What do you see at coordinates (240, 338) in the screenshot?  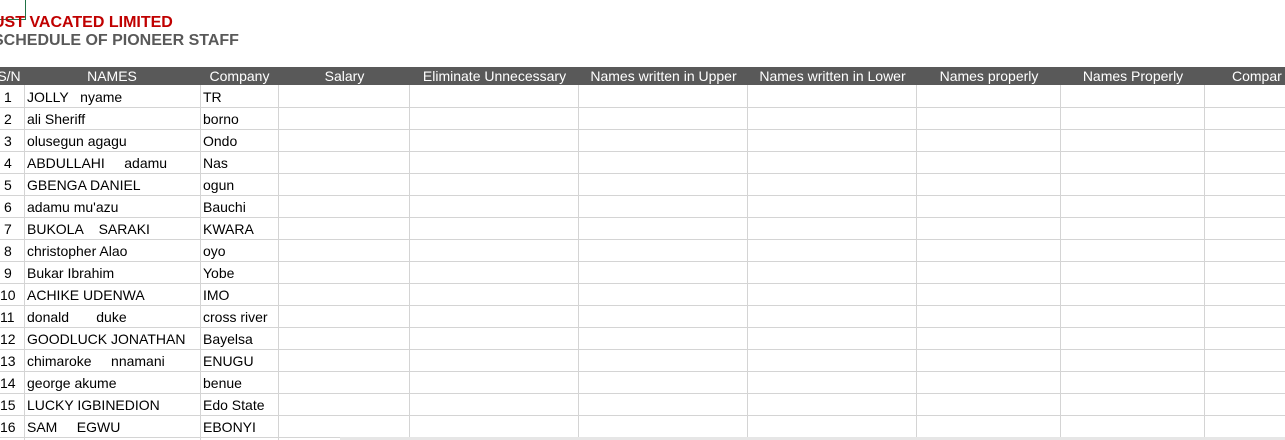 I see `cell-company: Bayelsa` at bounding box center [240, 338].